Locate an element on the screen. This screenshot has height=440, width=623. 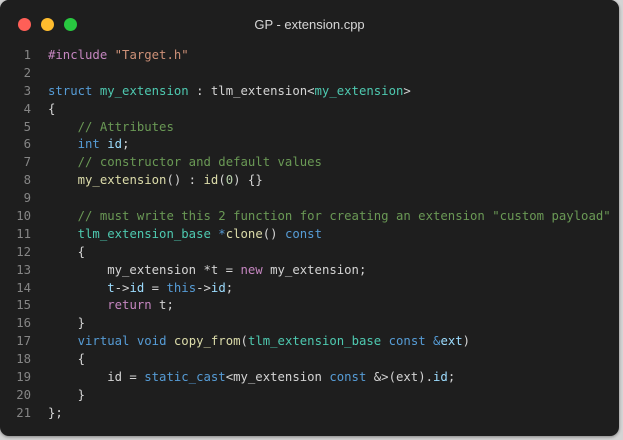
code-token-keyword: void is located at coordinates (151, 341).